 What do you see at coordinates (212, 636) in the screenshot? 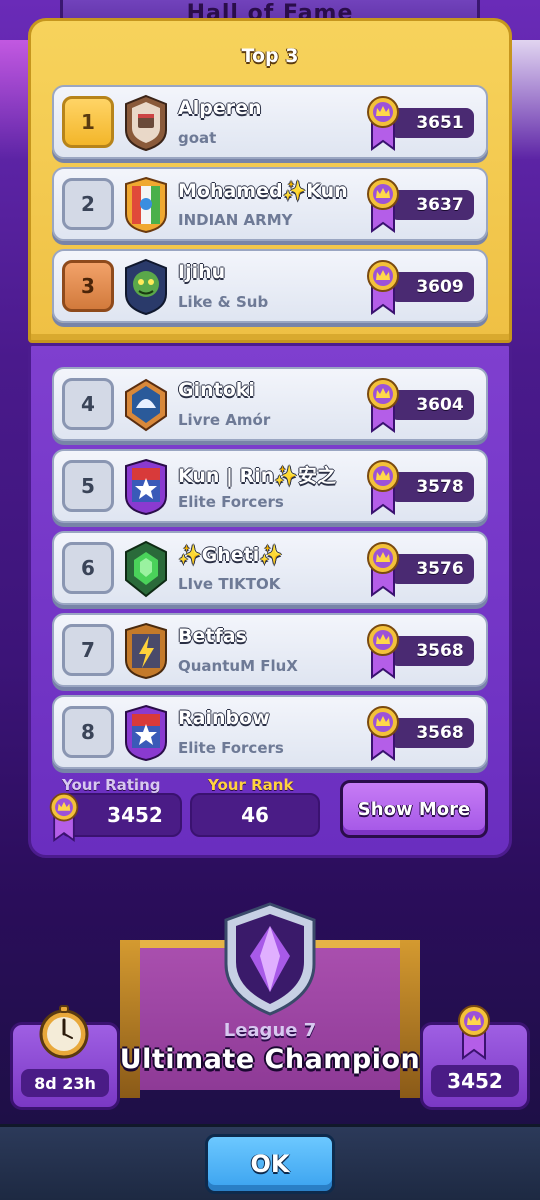
I see `player-name: Betfas` at bounding box center [212, 636].